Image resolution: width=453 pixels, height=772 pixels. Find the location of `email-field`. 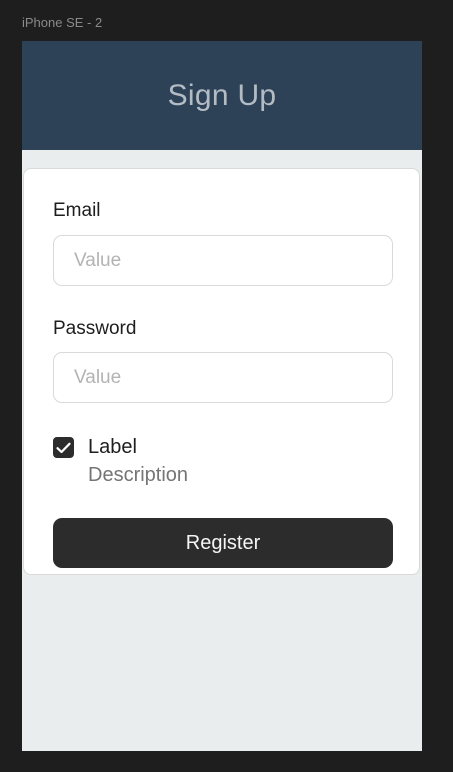

email-field is located at coordinates (223, 260).